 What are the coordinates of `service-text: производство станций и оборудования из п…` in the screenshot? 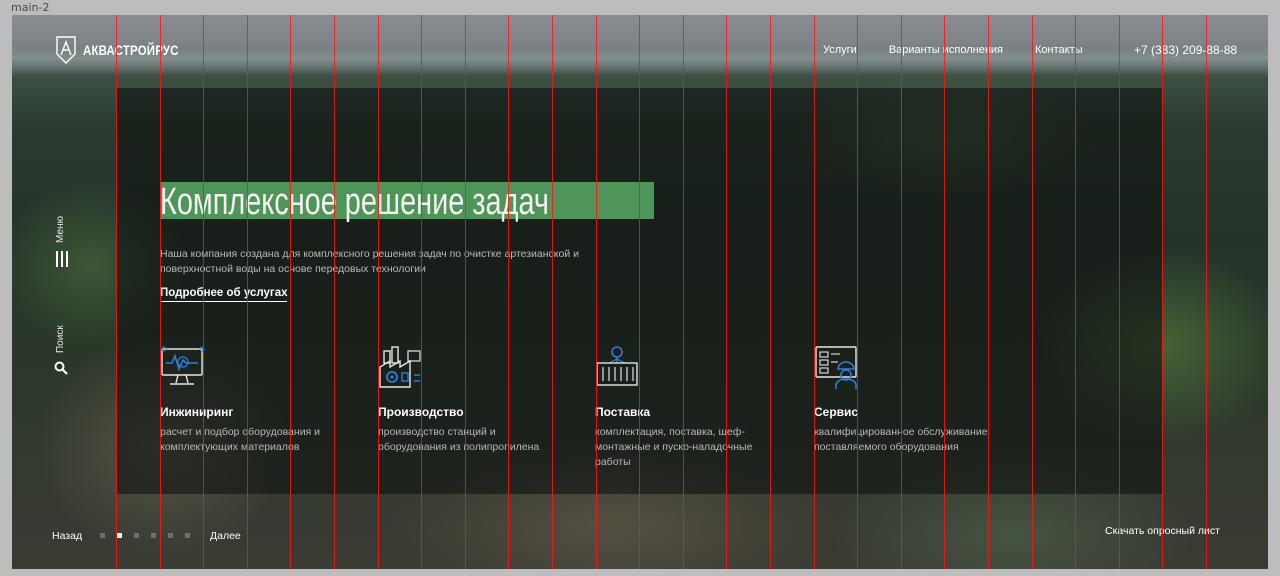 It's located at (459, 439).